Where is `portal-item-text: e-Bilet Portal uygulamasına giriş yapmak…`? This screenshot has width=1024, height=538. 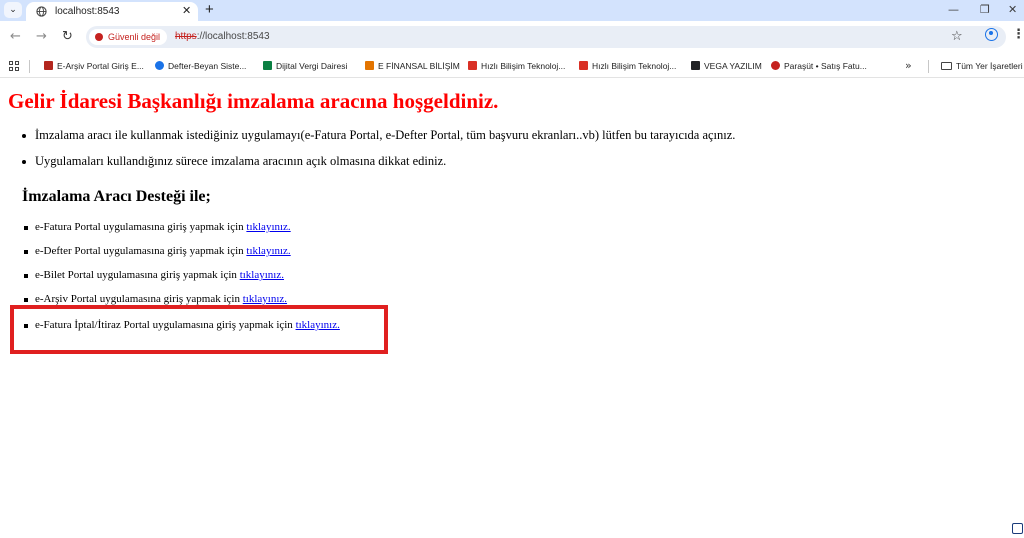
portal-item-text: e-Bilet Portal uygulamasına giriş yapmak… is located at coordinates (137, 275).